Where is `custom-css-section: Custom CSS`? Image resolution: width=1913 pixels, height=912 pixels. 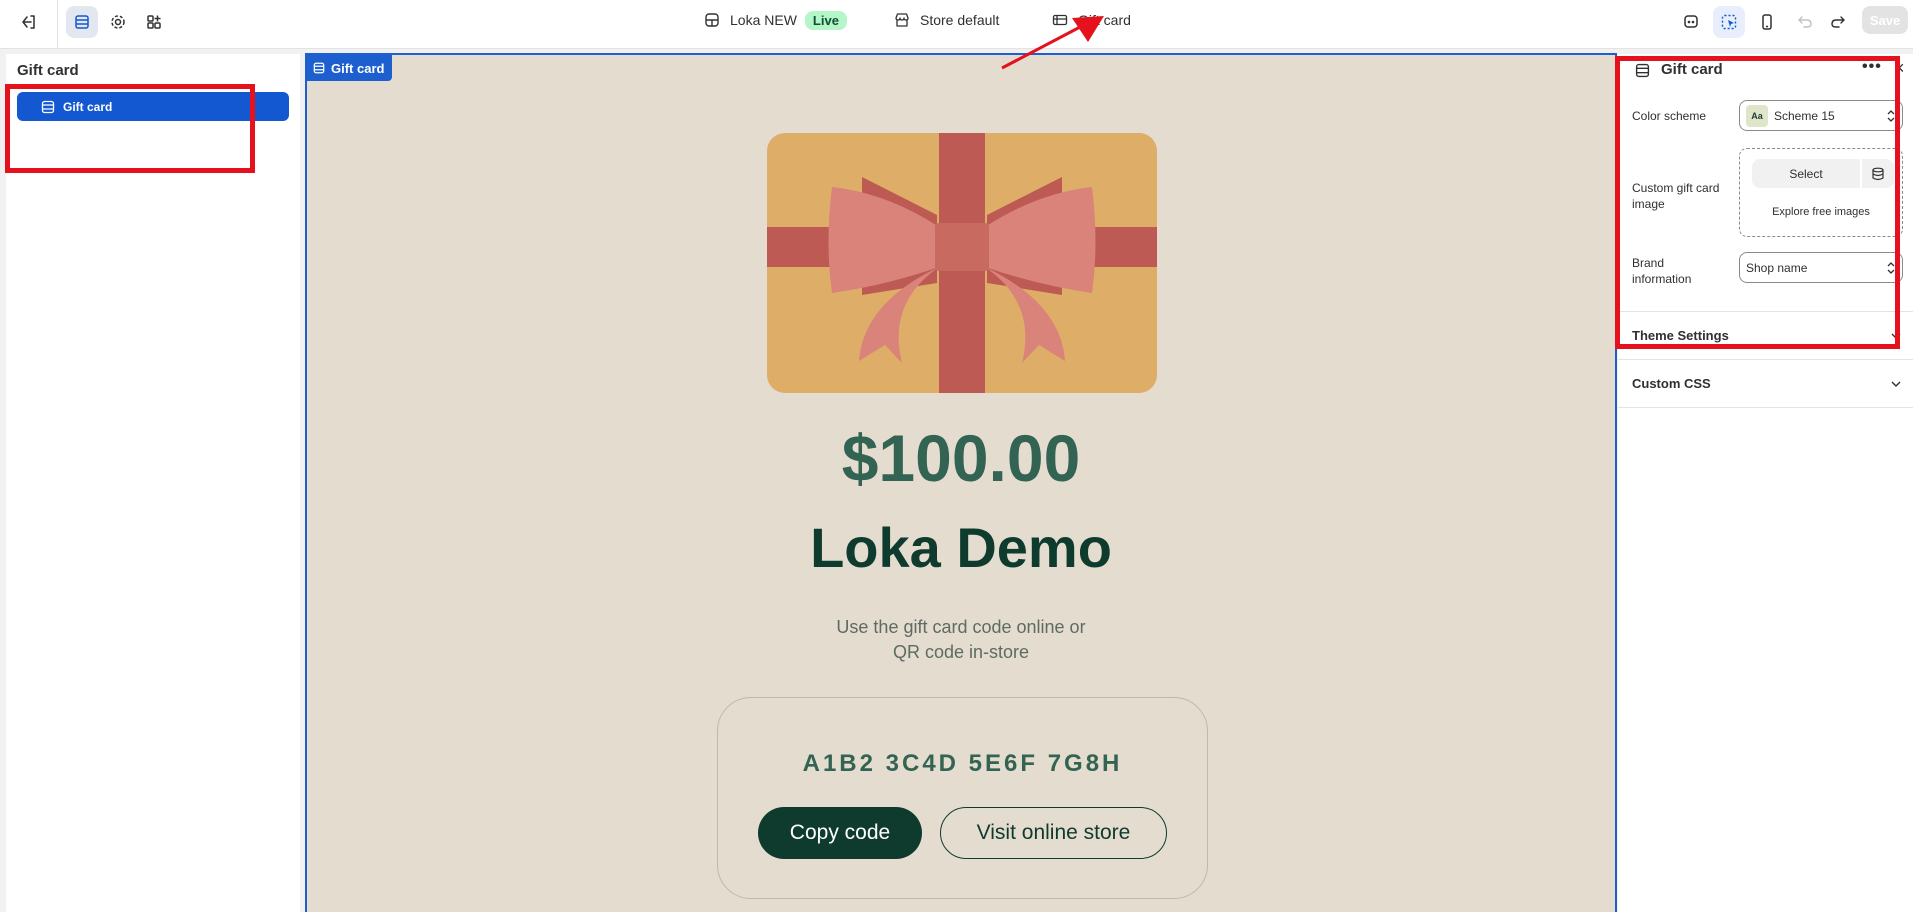 custom-css-section: Custom CSS is located at coordinates (1671, 383).